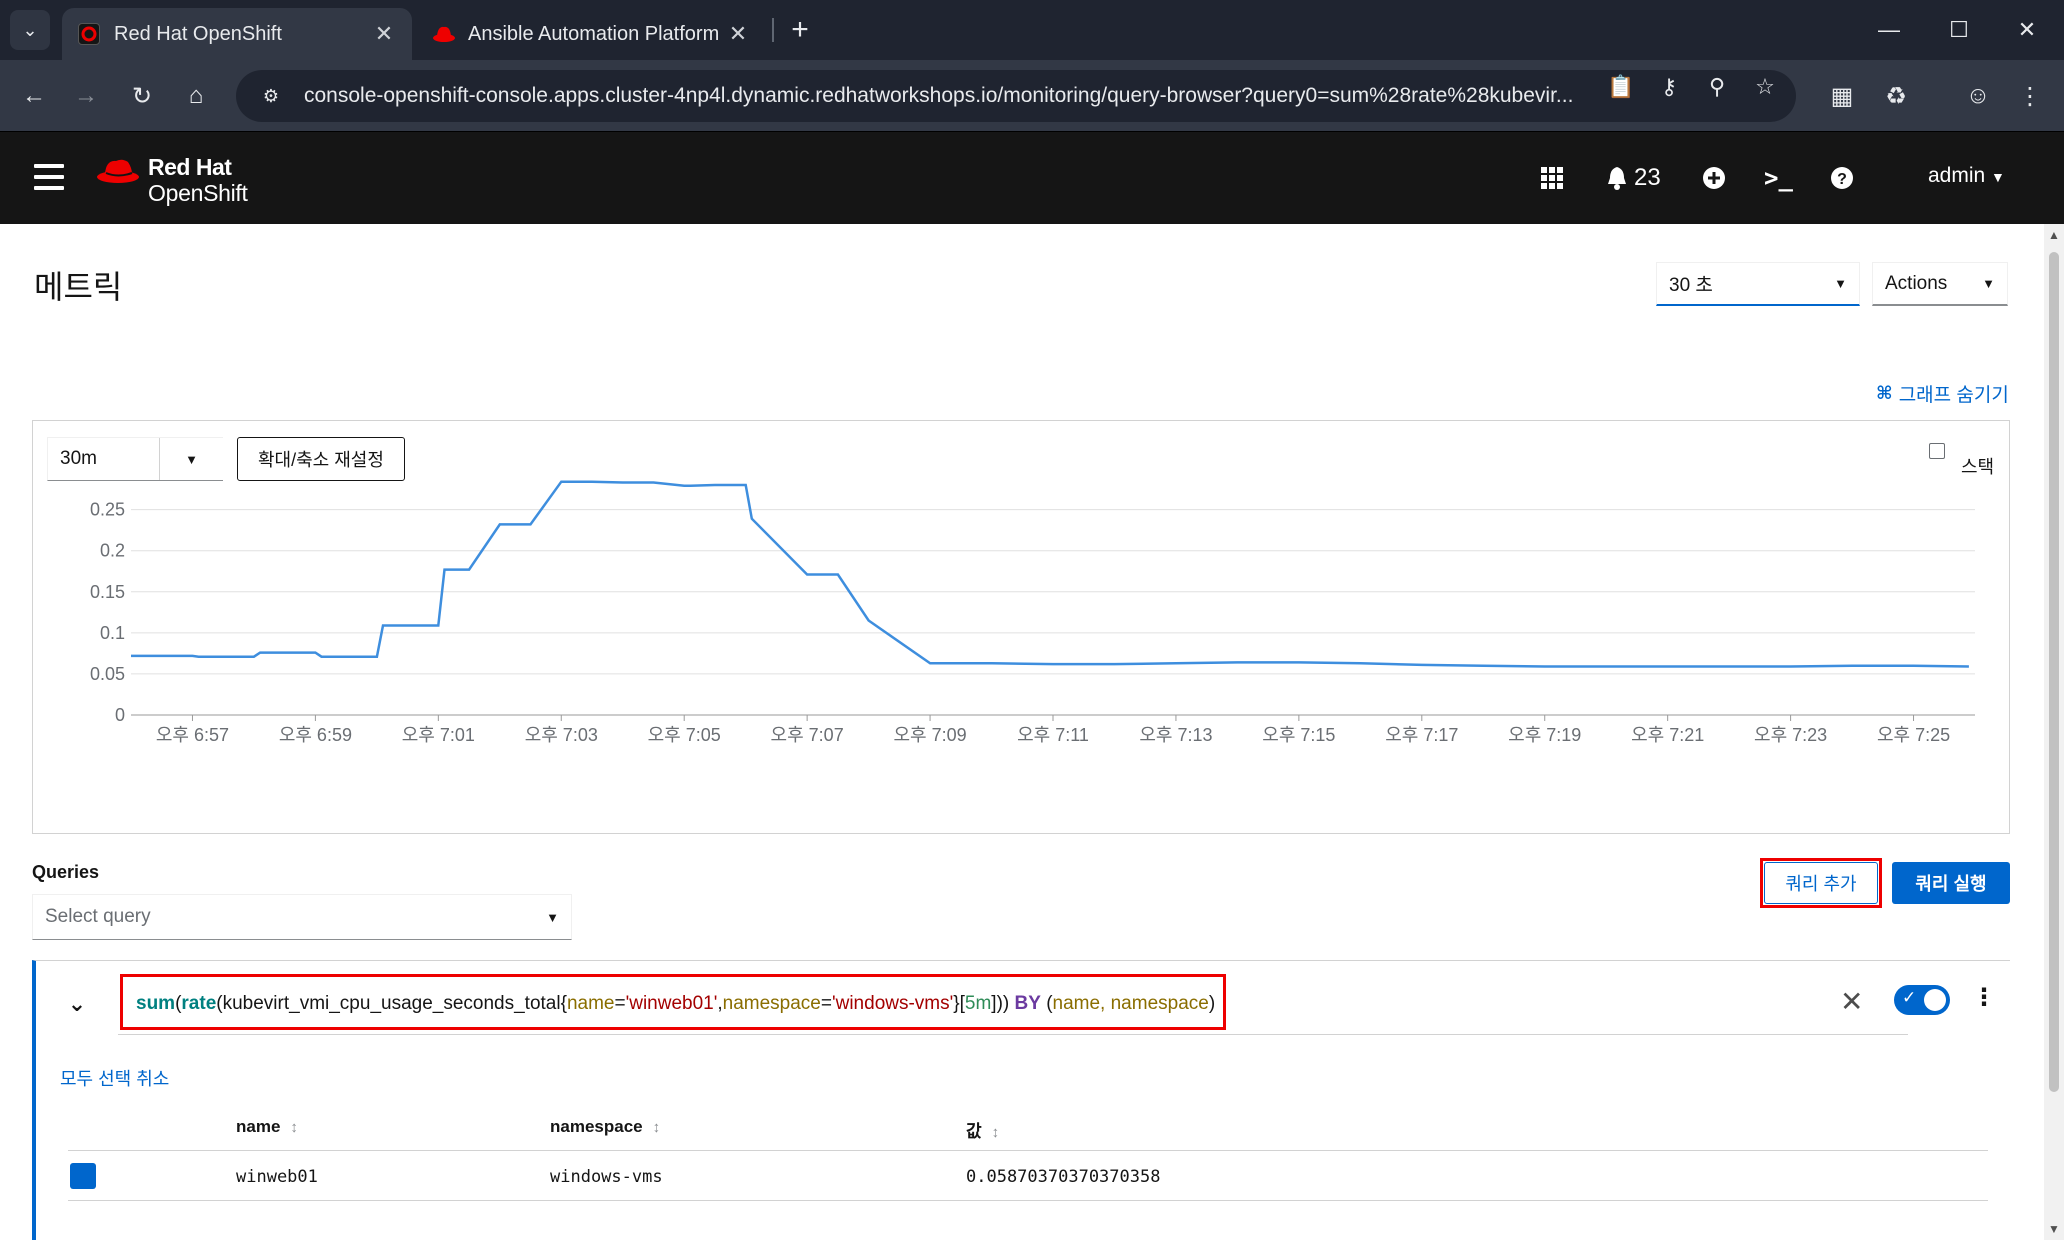 Image resolution: width=2064 pixels, height=1240 pixels. I want to click on reload-icon: ↻, so click(142, 96).